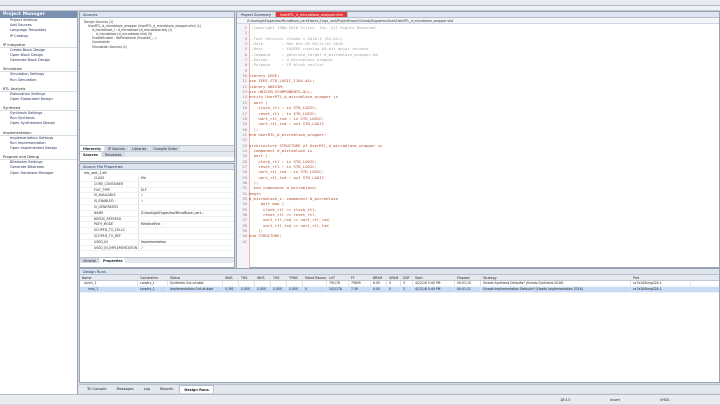  I want to click on run-cell: constrs_1, so click(153, 289).